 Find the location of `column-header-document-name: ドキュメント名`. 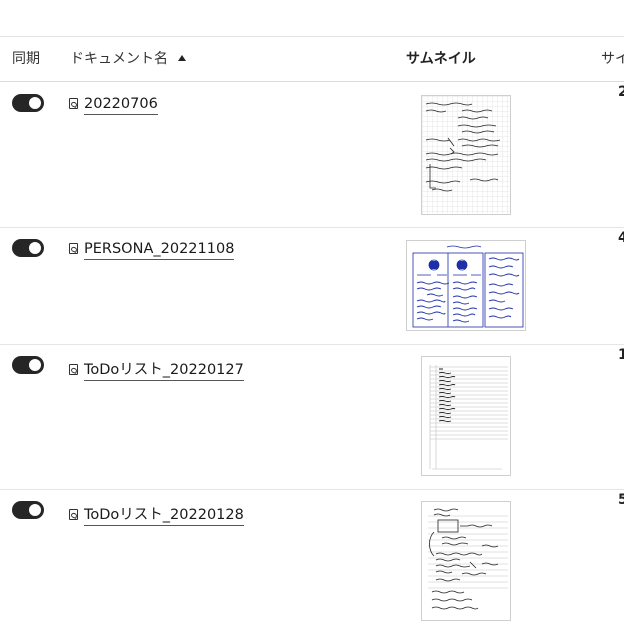

column-header-document-name: ドキュメント名 is located at coordinates (128, 59).